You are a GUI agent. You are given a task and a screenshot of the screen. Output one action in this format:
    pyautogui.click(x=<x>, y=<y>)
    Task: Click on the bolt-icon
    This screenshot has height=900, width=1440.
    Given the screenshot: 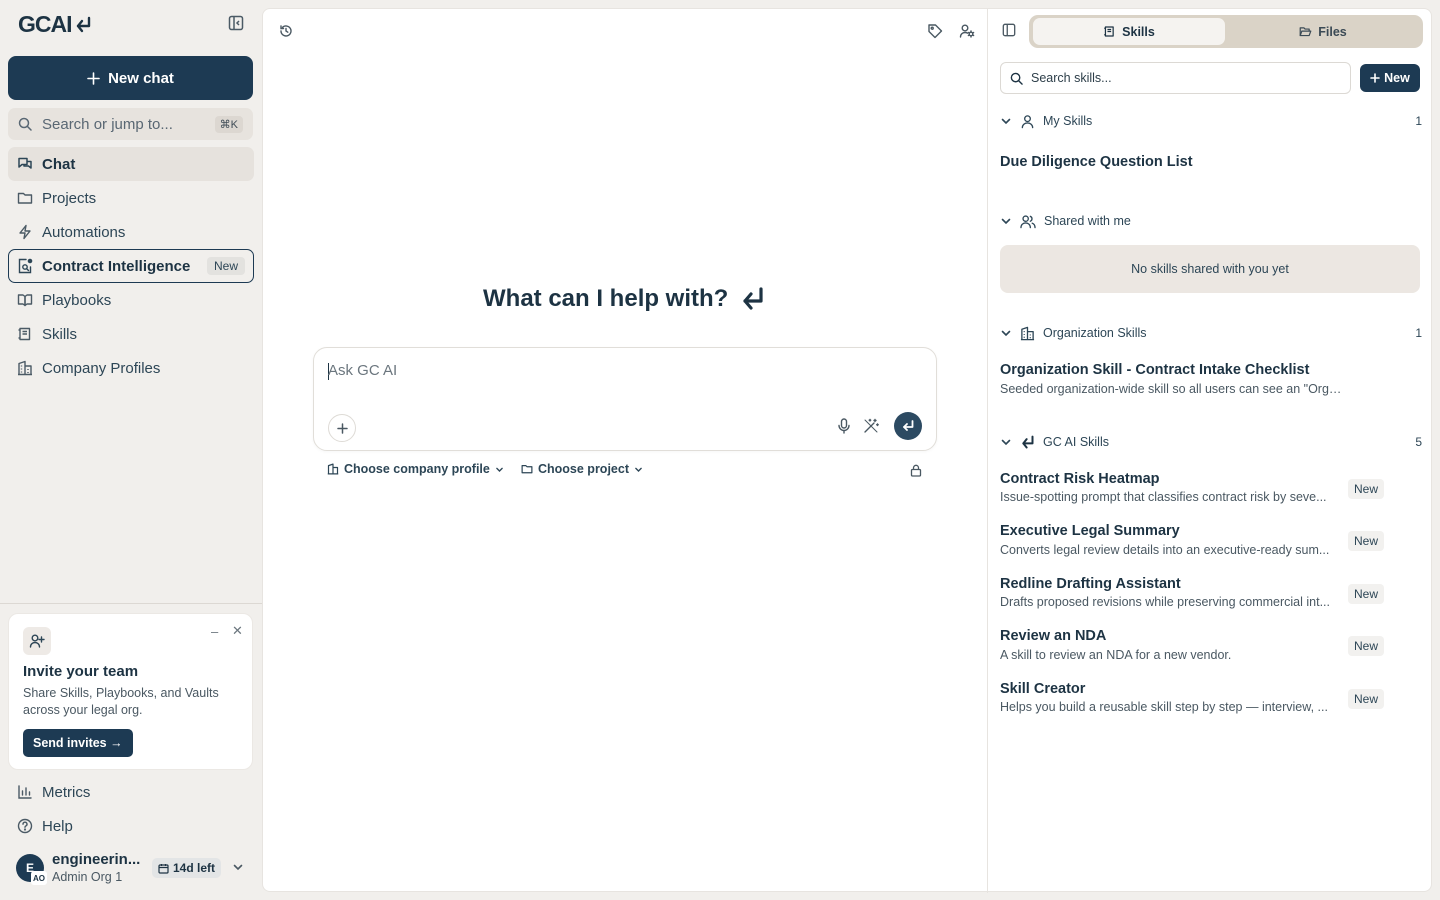 What is the action you would take?
    pyautogui.click(x=25, y=232)
    